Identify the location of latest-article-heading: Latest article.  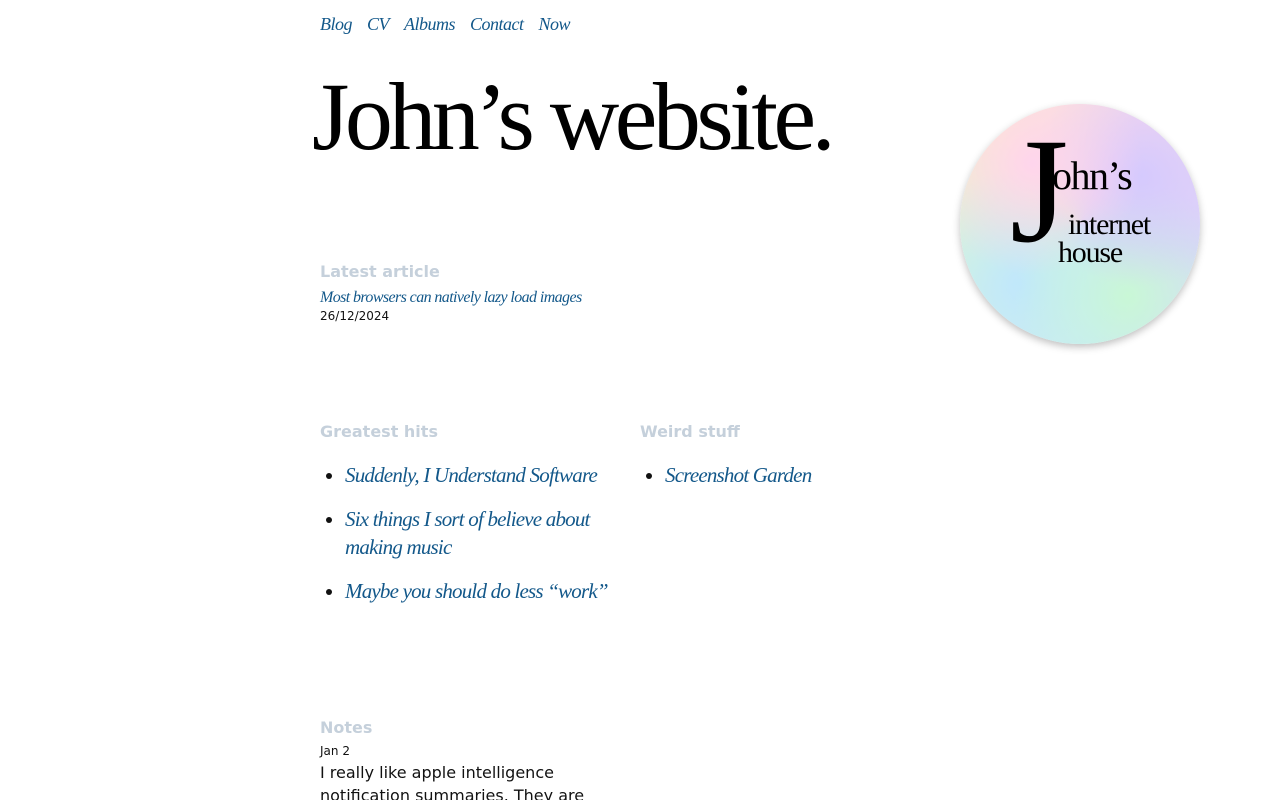
(380, 271).